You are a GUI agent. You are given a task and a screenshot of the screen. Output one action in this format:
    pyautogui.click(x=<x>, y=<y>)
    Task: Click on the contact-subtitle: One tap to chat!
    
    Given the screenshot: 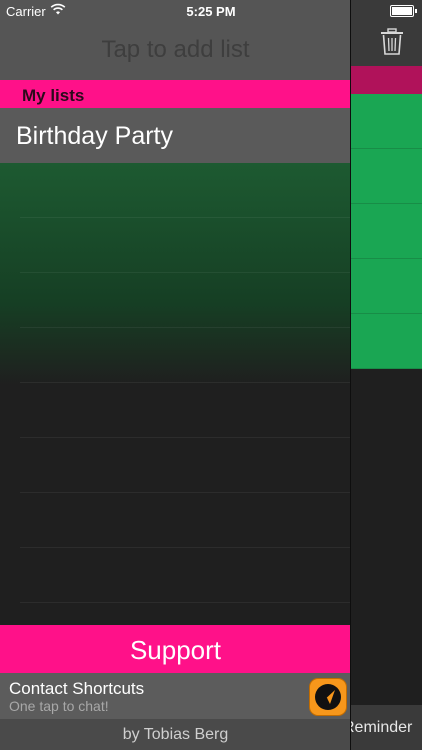 What is the action you would take?
    pyautogui.click(x=59, y=706)
    